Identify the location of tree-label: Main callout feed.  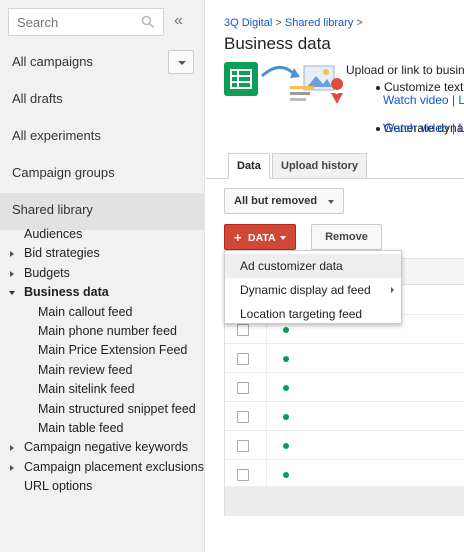
(85, 311).